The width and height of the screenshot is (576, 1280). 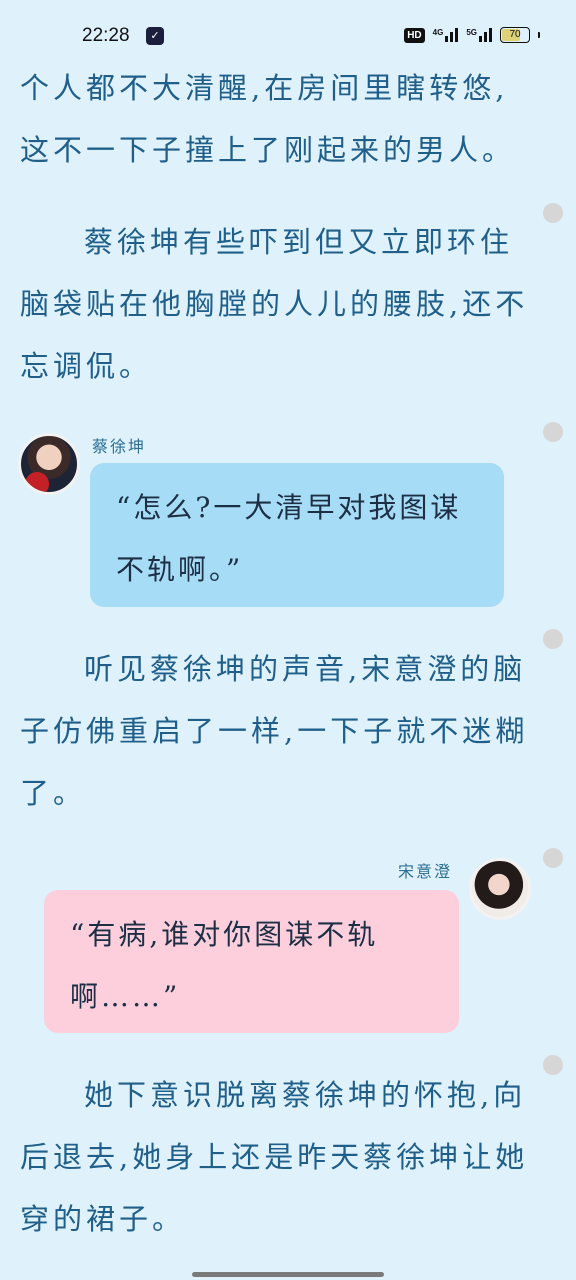 What do you see at coordinates (49, 464) in the screenshot?
I see `avatar-caixukun` at bounding box center [49, 464].